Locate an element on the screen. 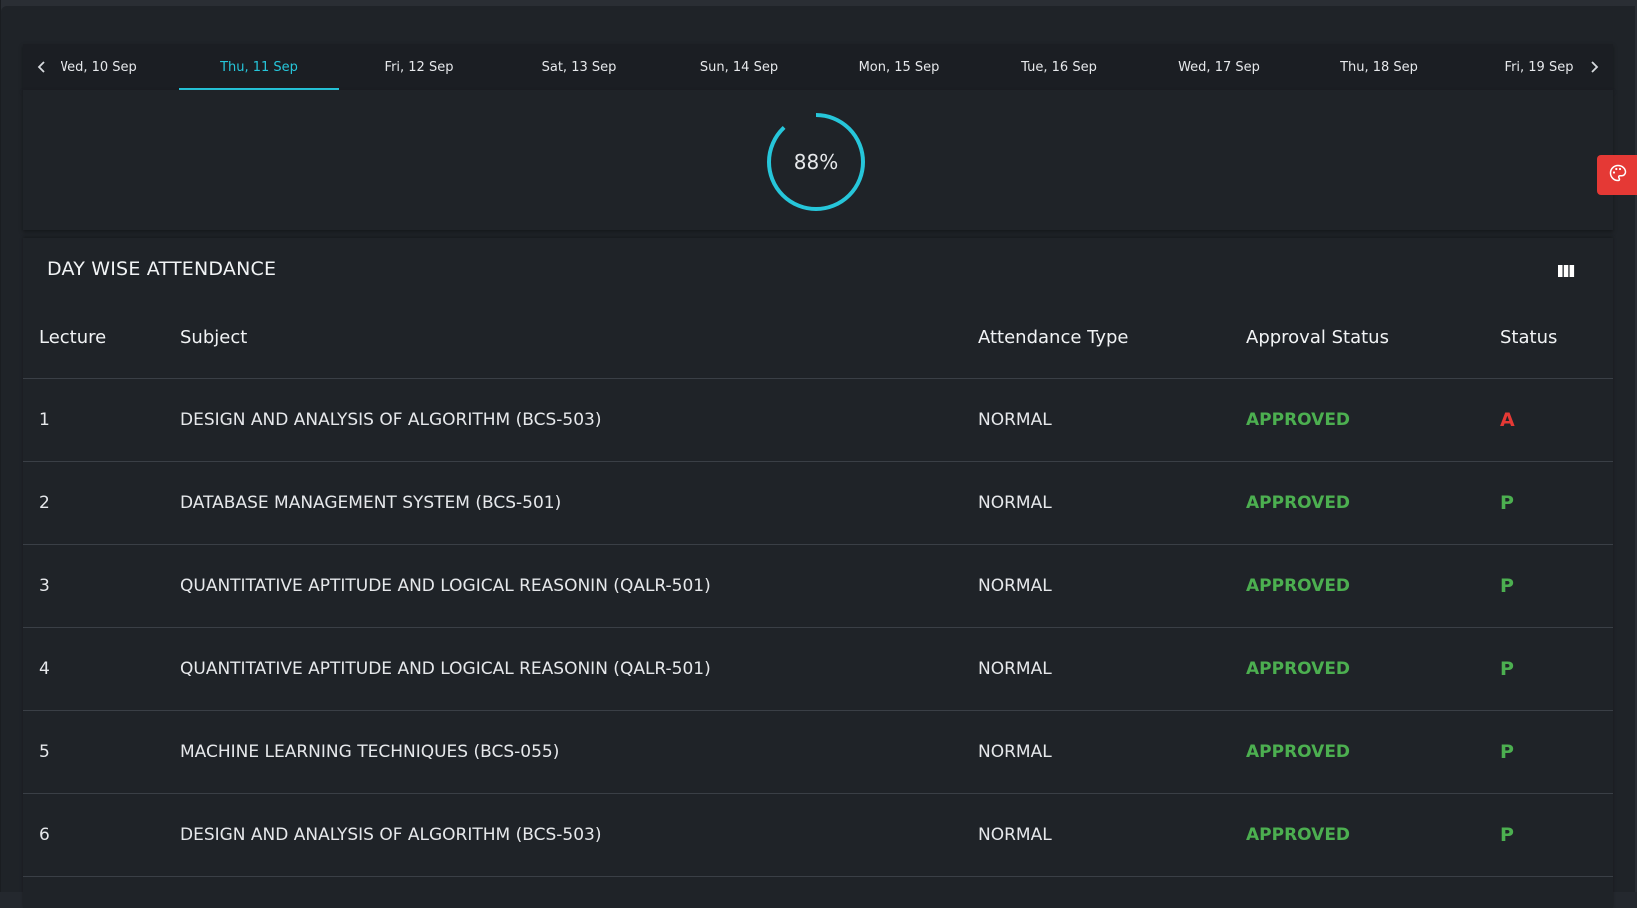  date-tab-label: Mon, 15 Sep is located at coordinates (899, 67).